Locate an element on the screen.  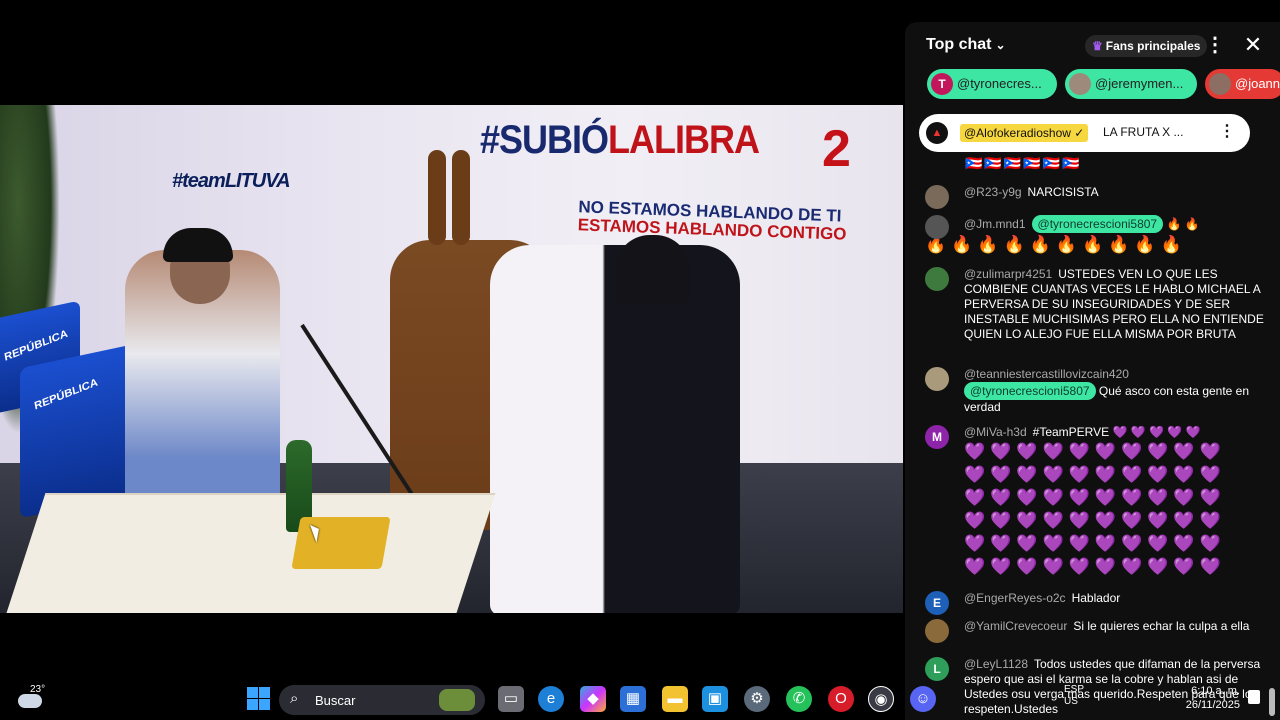
pinned-message: ▲ @Alofokeradioshow ✓ LA FRUTA X ... ⋮ is located at coordinates (1084, 133).